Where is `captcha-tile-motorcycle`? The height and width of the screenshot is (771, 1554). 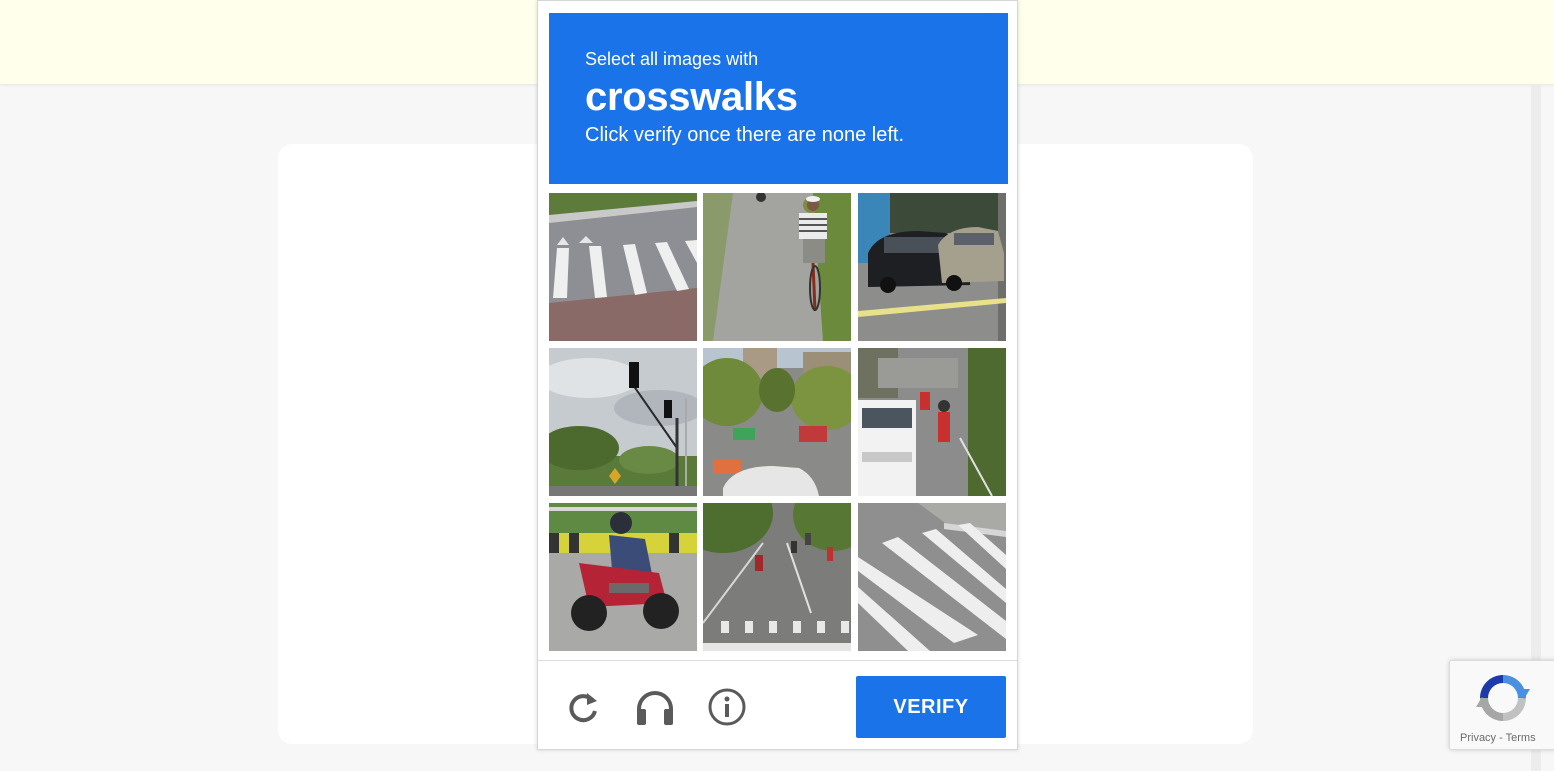 captcha-tile-motorcycle is located at coordinates (623, 577).